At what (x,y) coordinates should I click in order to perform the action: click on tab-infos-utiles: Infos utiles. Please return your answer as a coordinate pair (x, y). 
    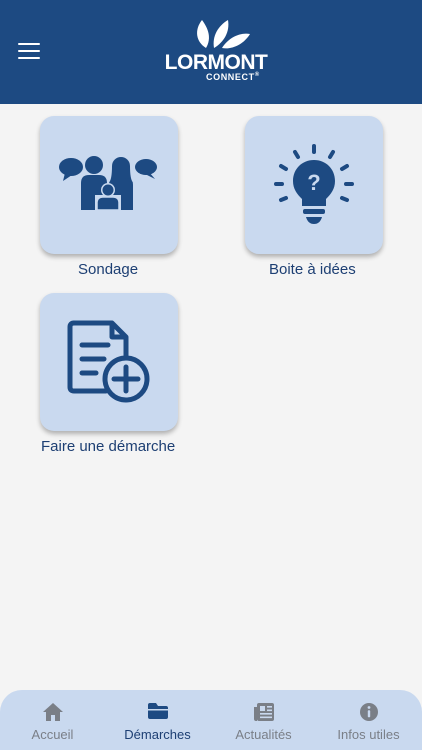
    Looking at the image, I should click on (368, 720).